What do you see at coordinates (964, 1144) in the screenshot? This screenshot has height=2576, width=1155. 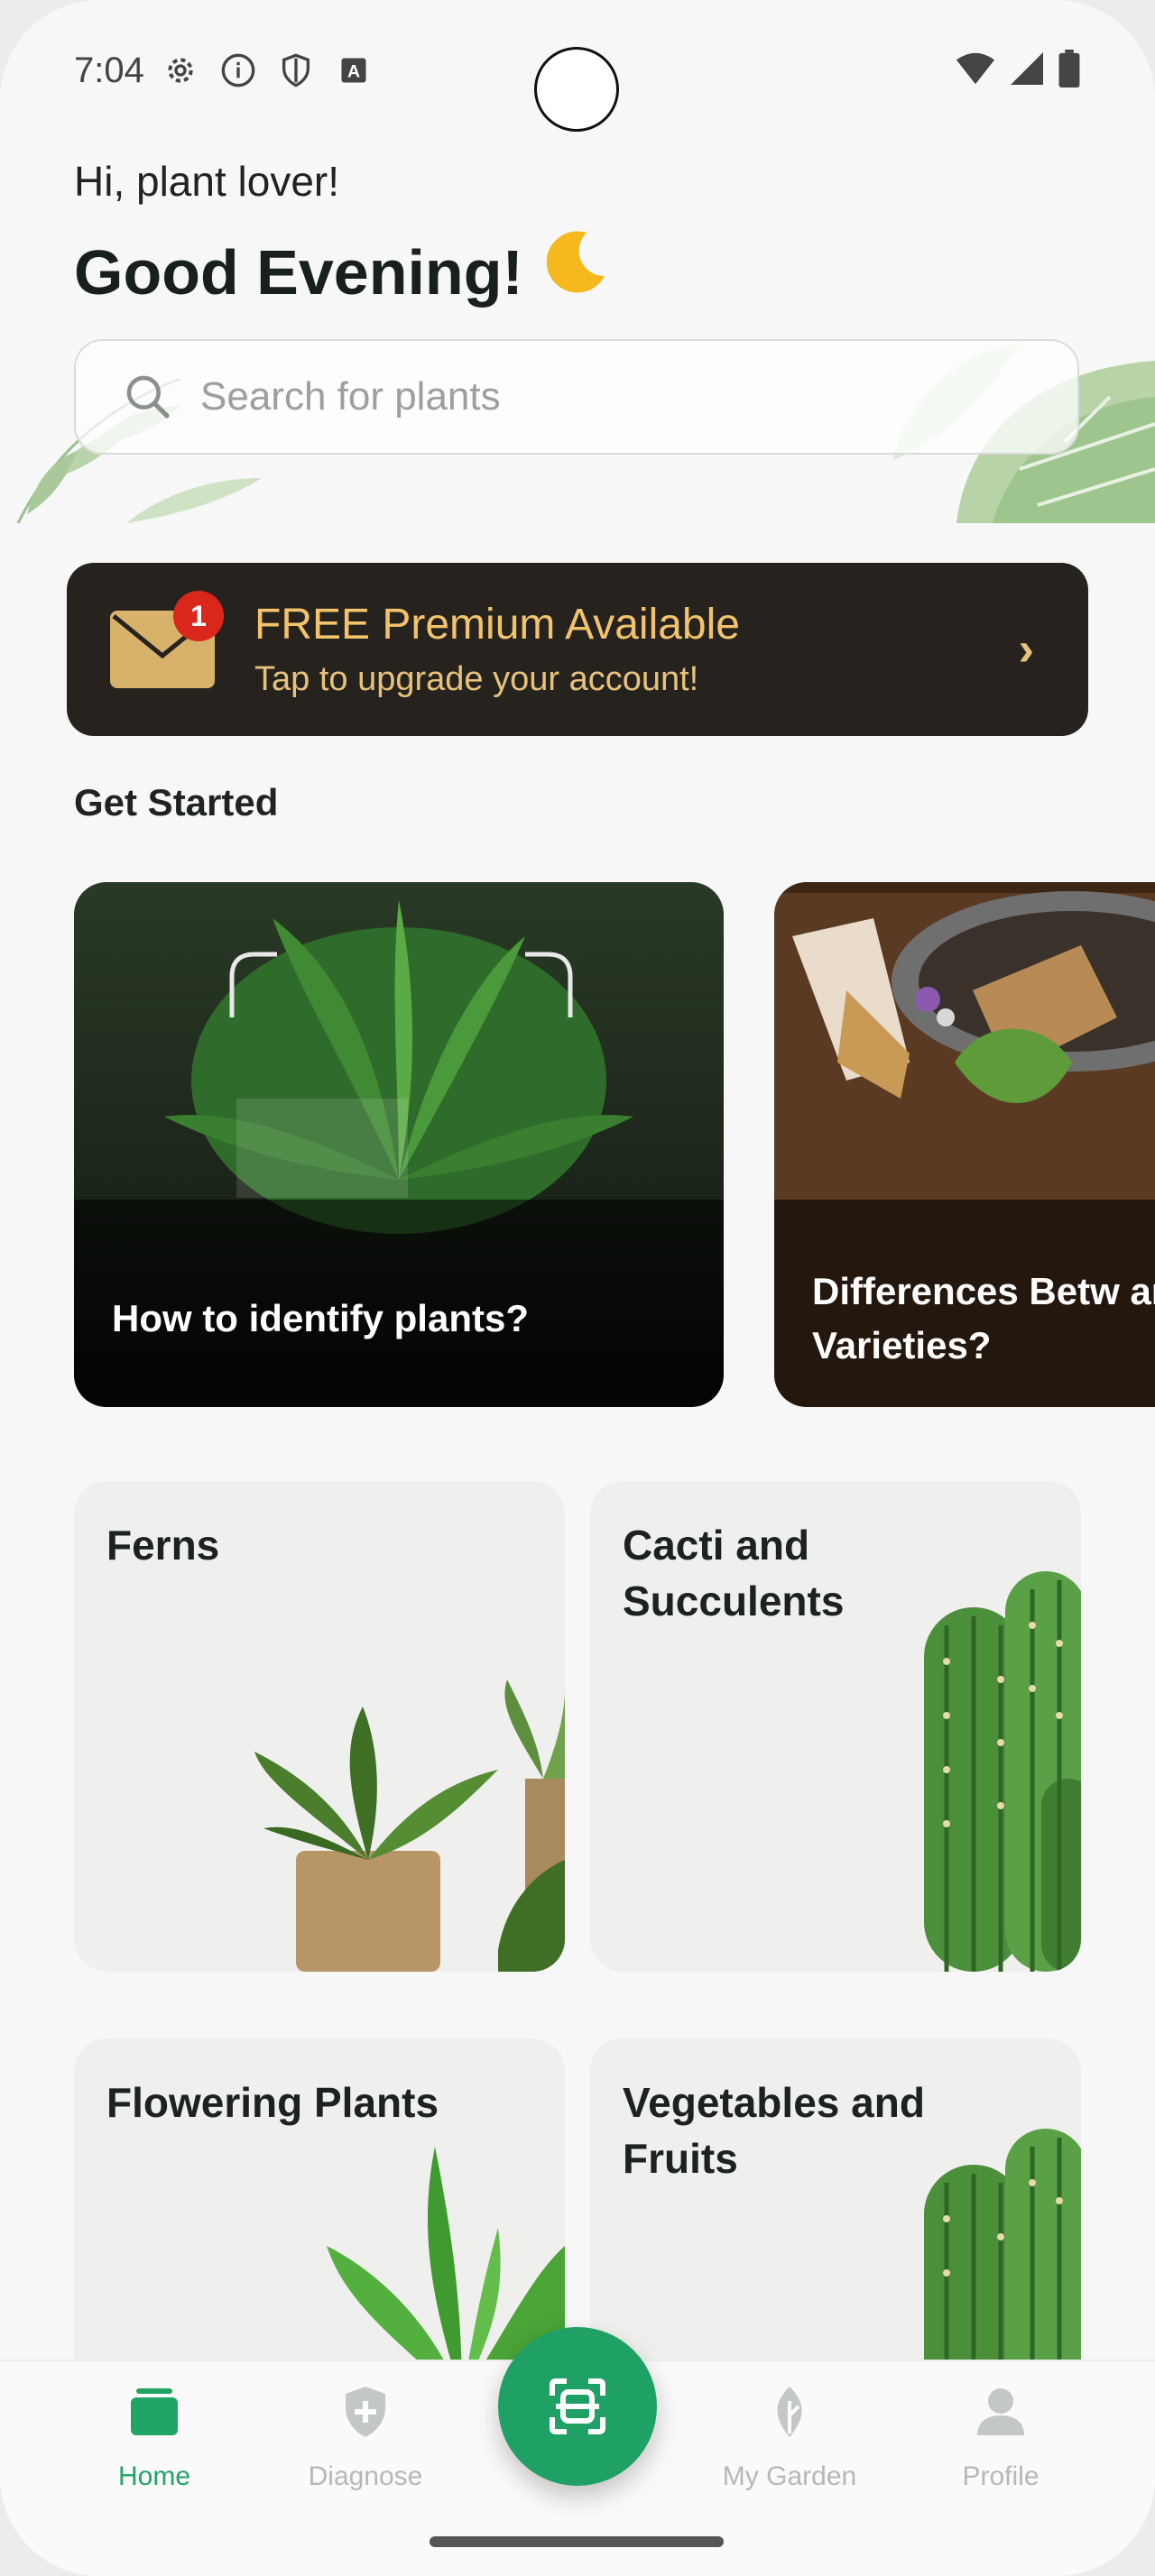 I see `guide-card-varieties: Differences Betw and Varieties?` at bounding box center [964, 1144].